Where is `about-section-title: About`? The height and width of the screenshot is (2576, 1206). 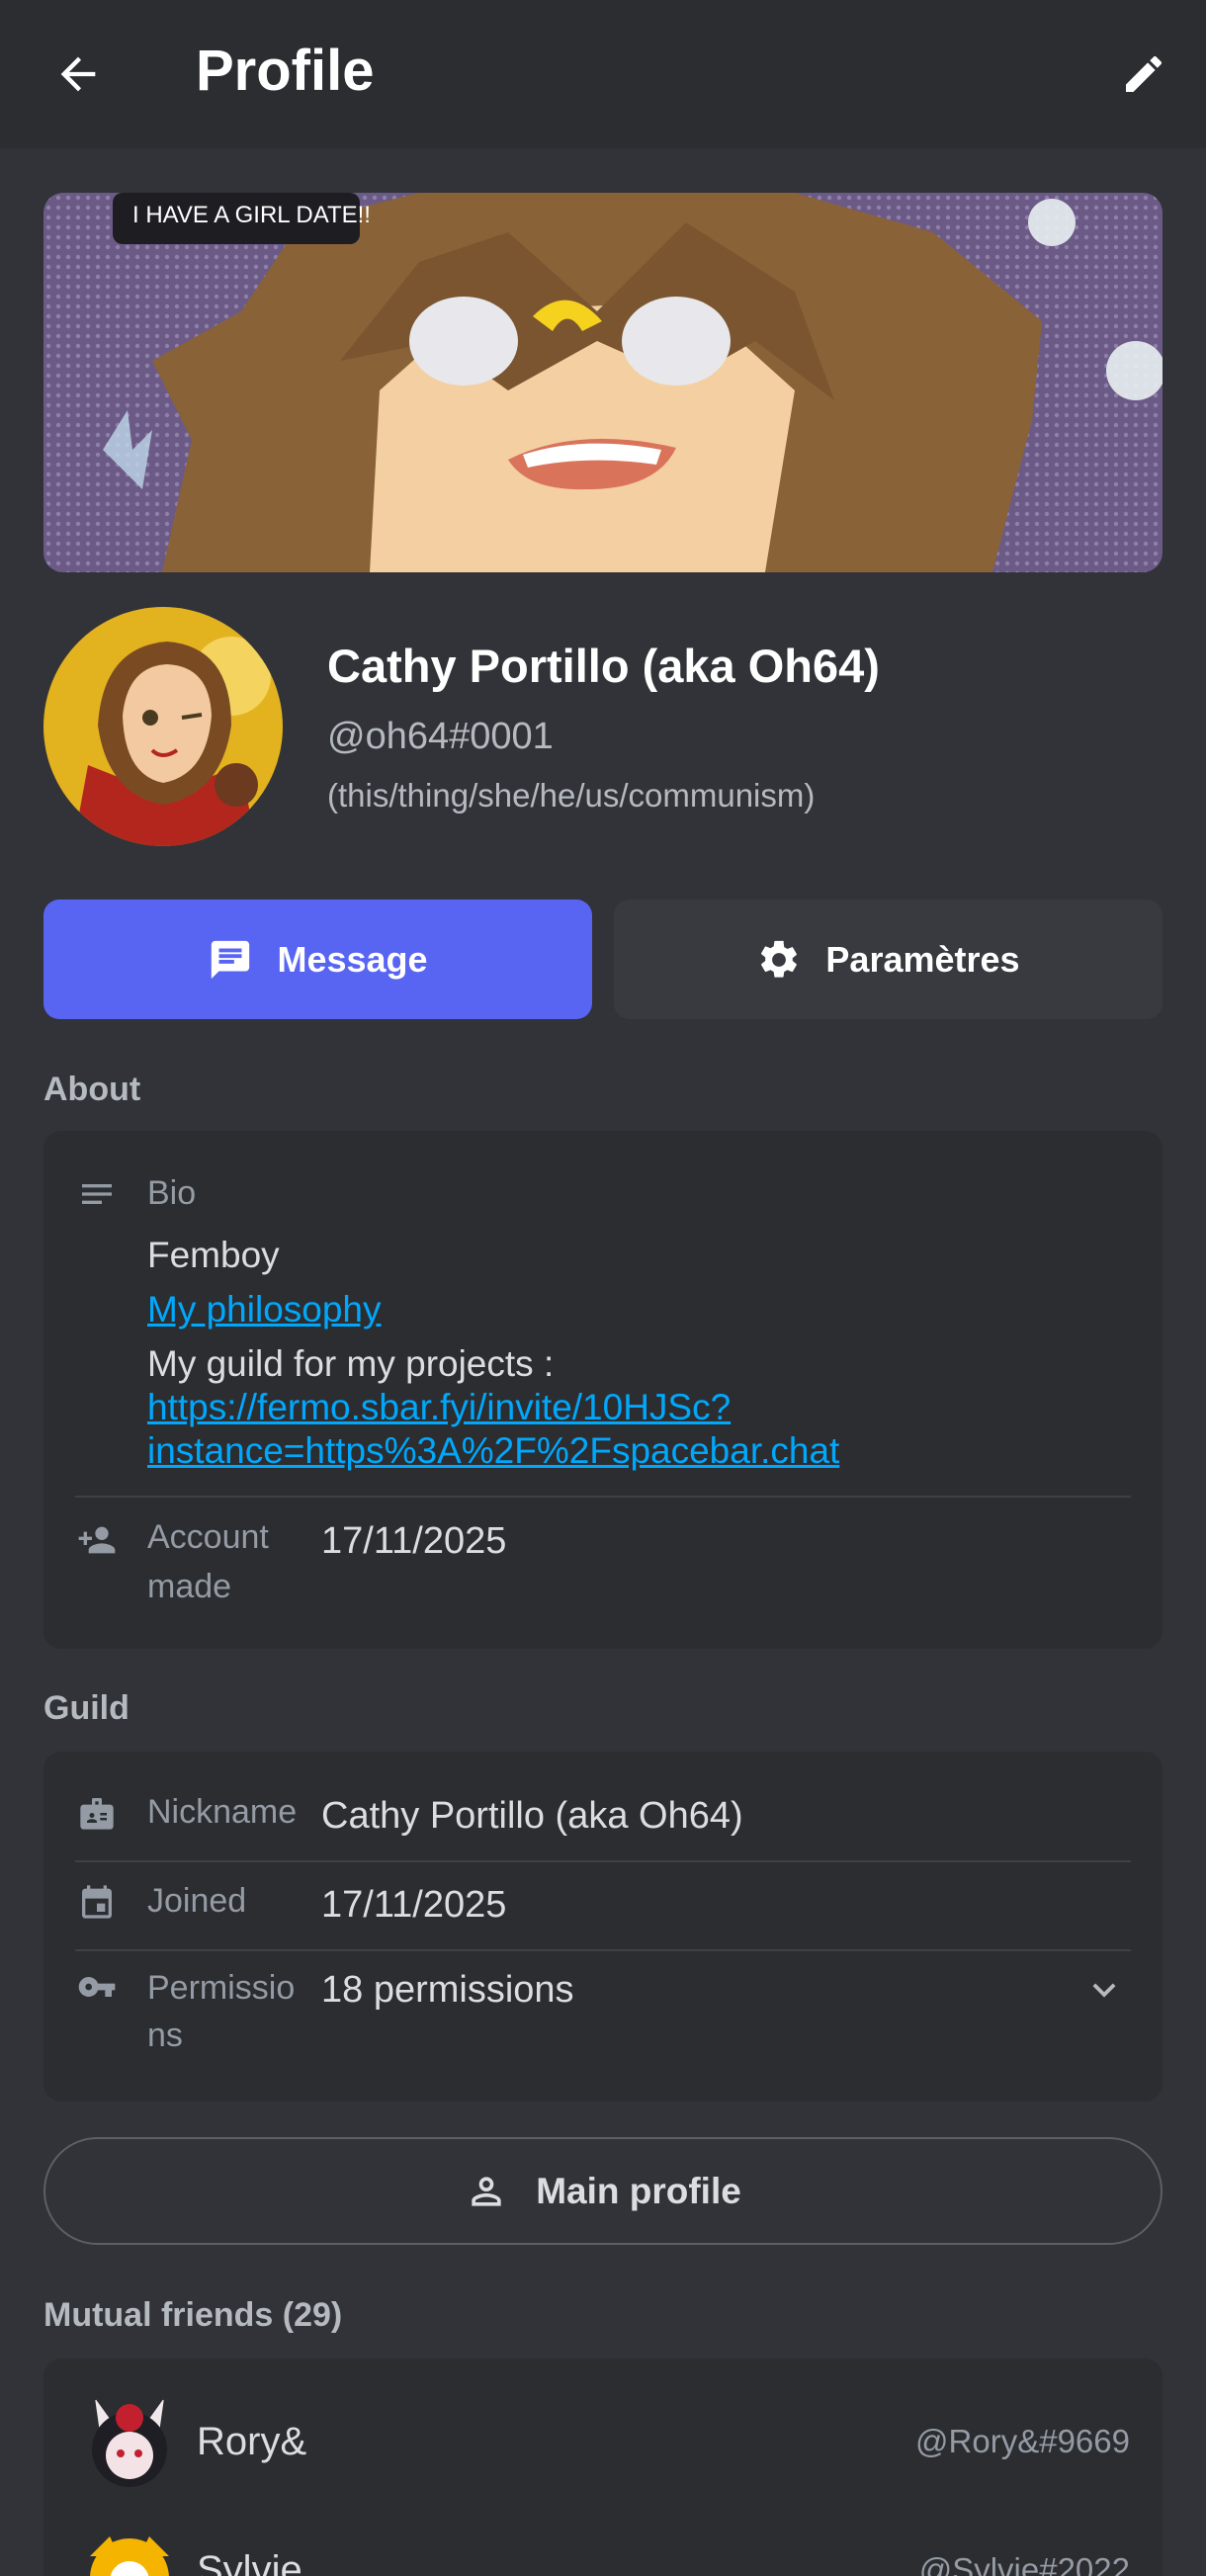
about-section-title: About is located at coordinates (92, 1089).